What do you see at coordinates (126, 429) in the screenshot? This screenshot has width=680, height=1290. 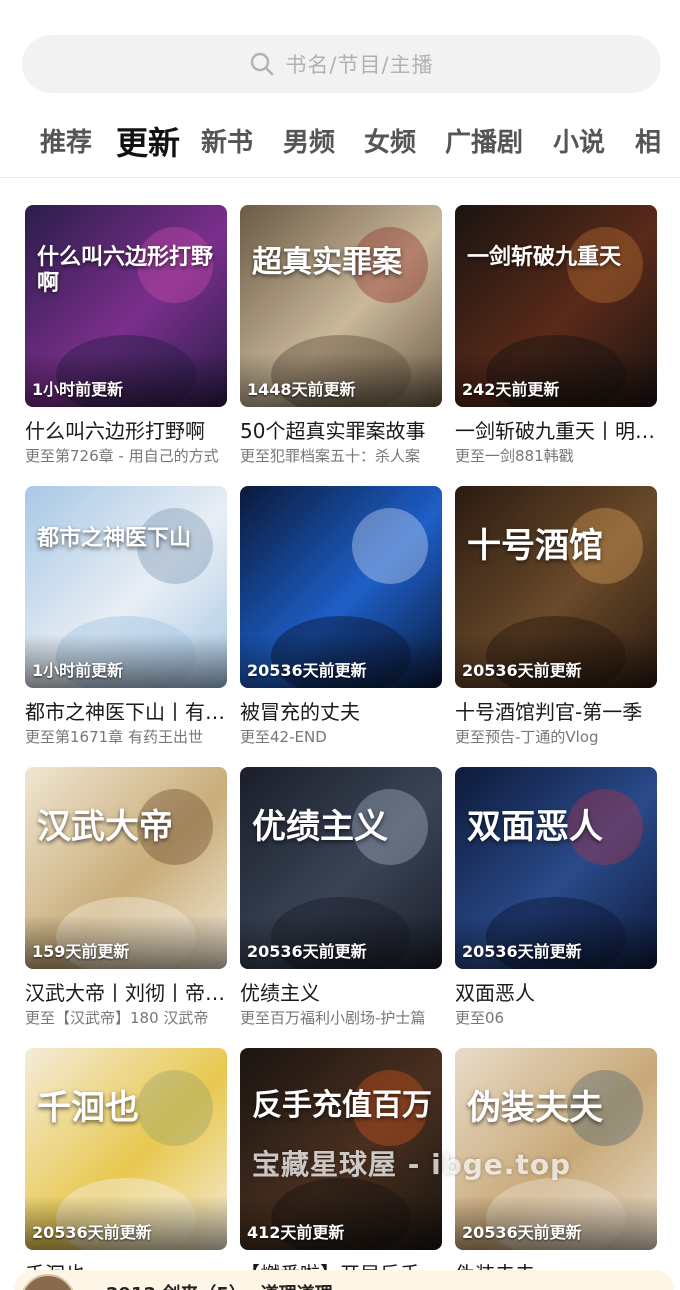 I see `book-title: 什么叫六边形打野啊` at bounding box center [126, 429].